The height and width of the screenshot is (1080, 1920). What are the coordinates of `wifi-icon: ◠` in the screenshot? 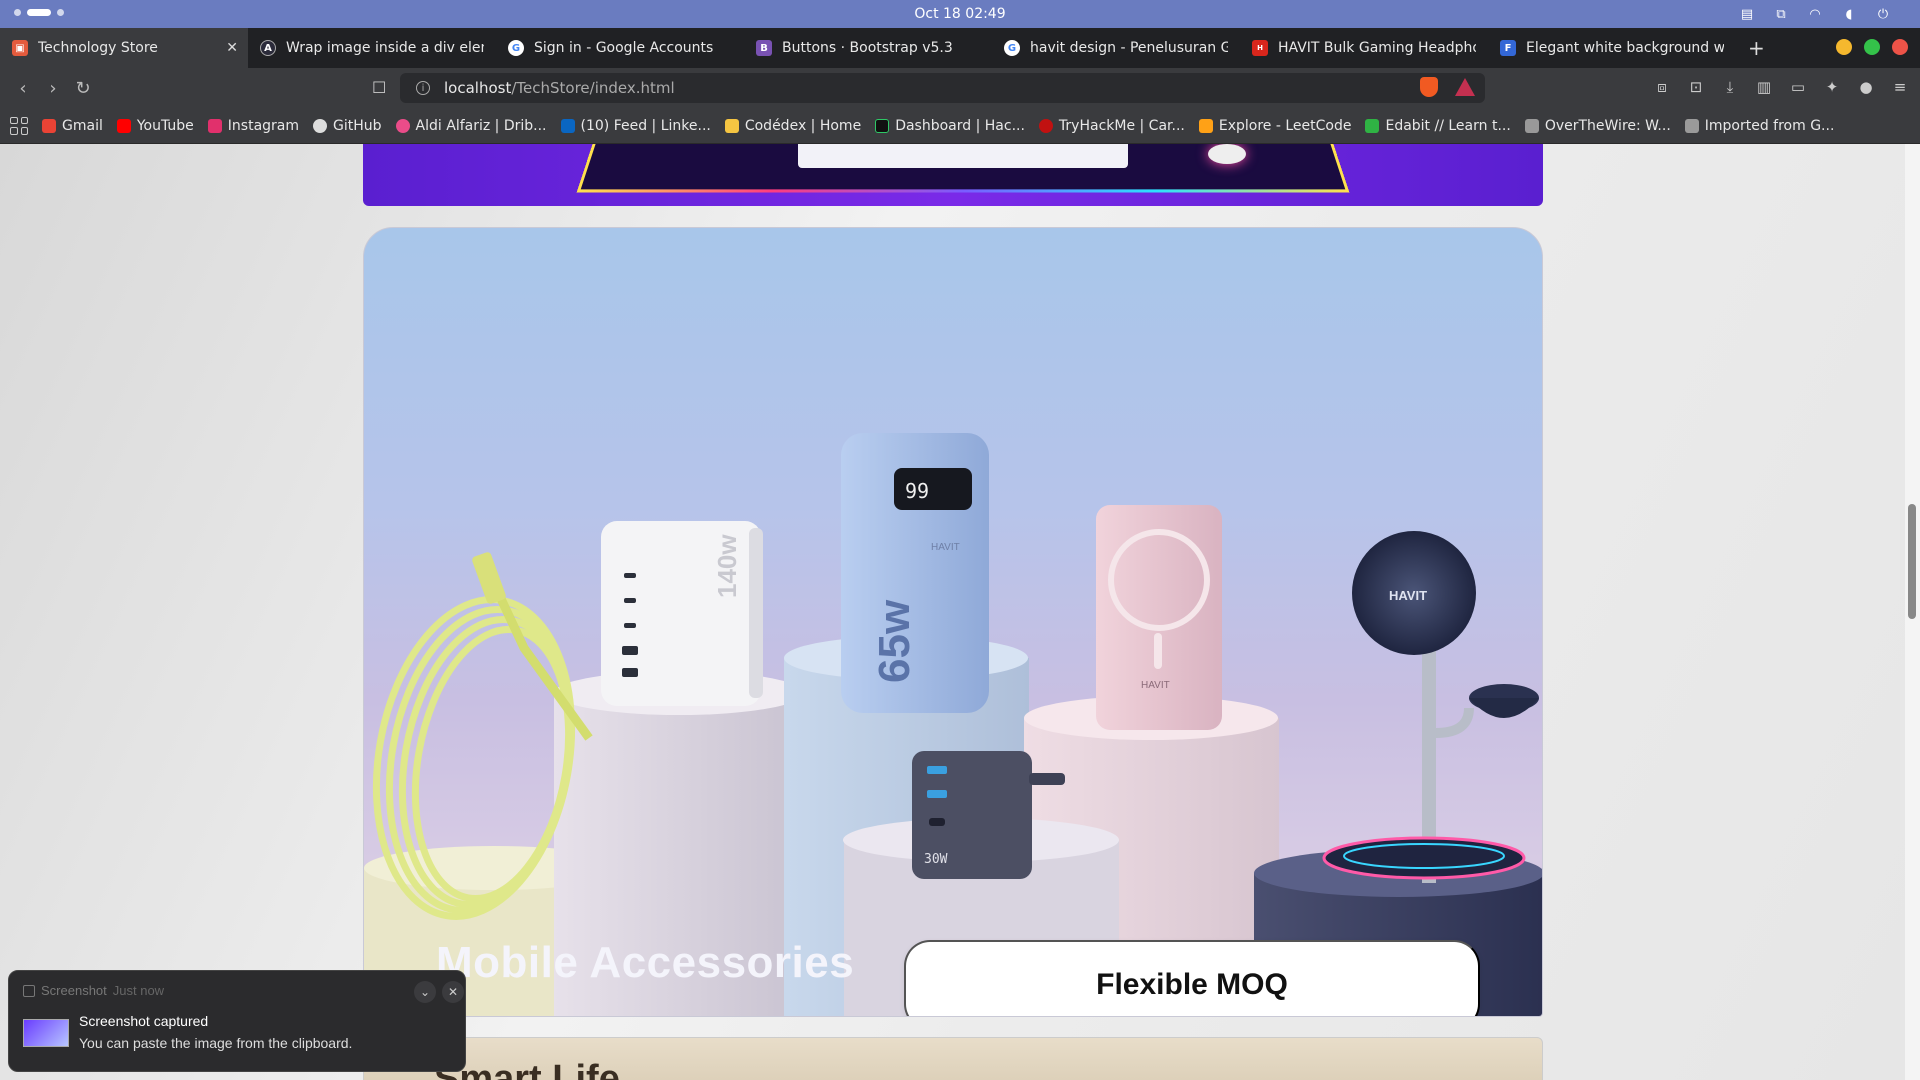 It's located at (1815, 14).